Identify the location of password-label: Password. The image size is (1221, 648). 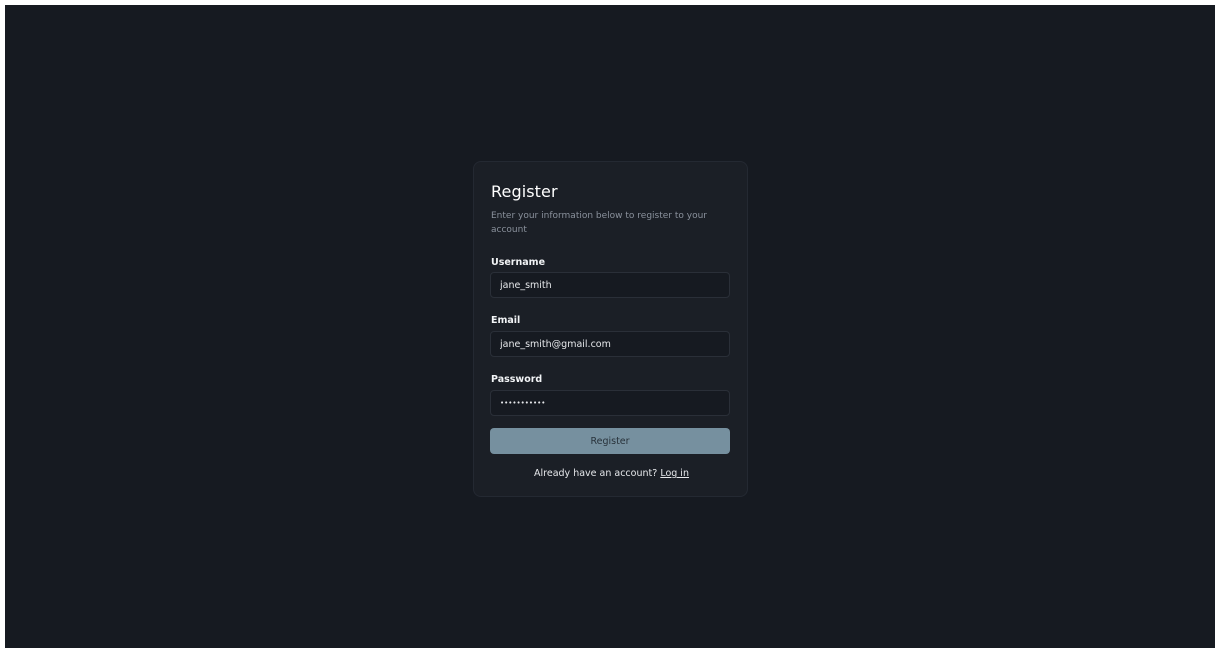
(517, 379).